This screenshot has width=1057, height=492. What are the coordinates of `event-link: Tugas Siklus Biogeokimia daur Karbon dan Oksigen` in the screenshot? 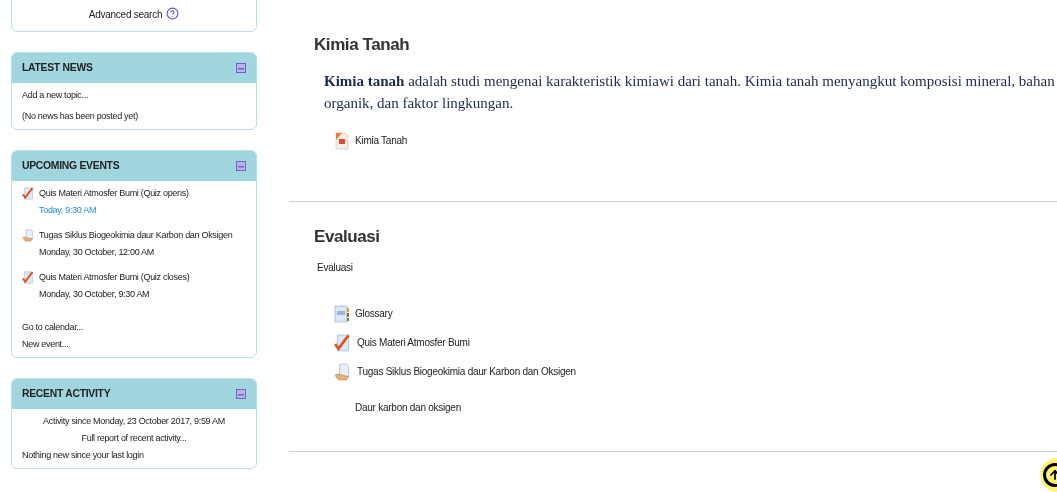 It's located at (136, 235).